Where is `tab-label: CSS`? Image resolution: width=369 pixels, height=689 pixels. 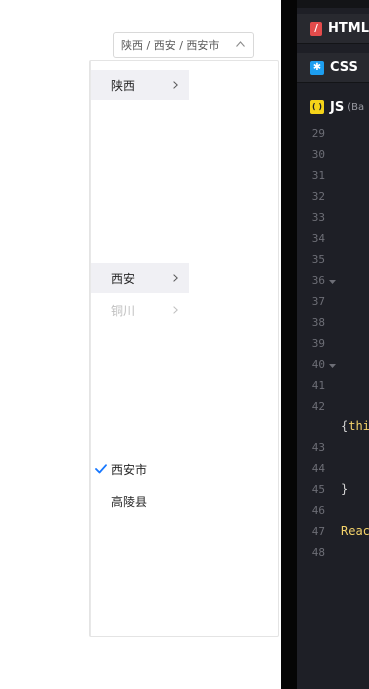
tab-label: CSS is located at coordinates (344, 67).